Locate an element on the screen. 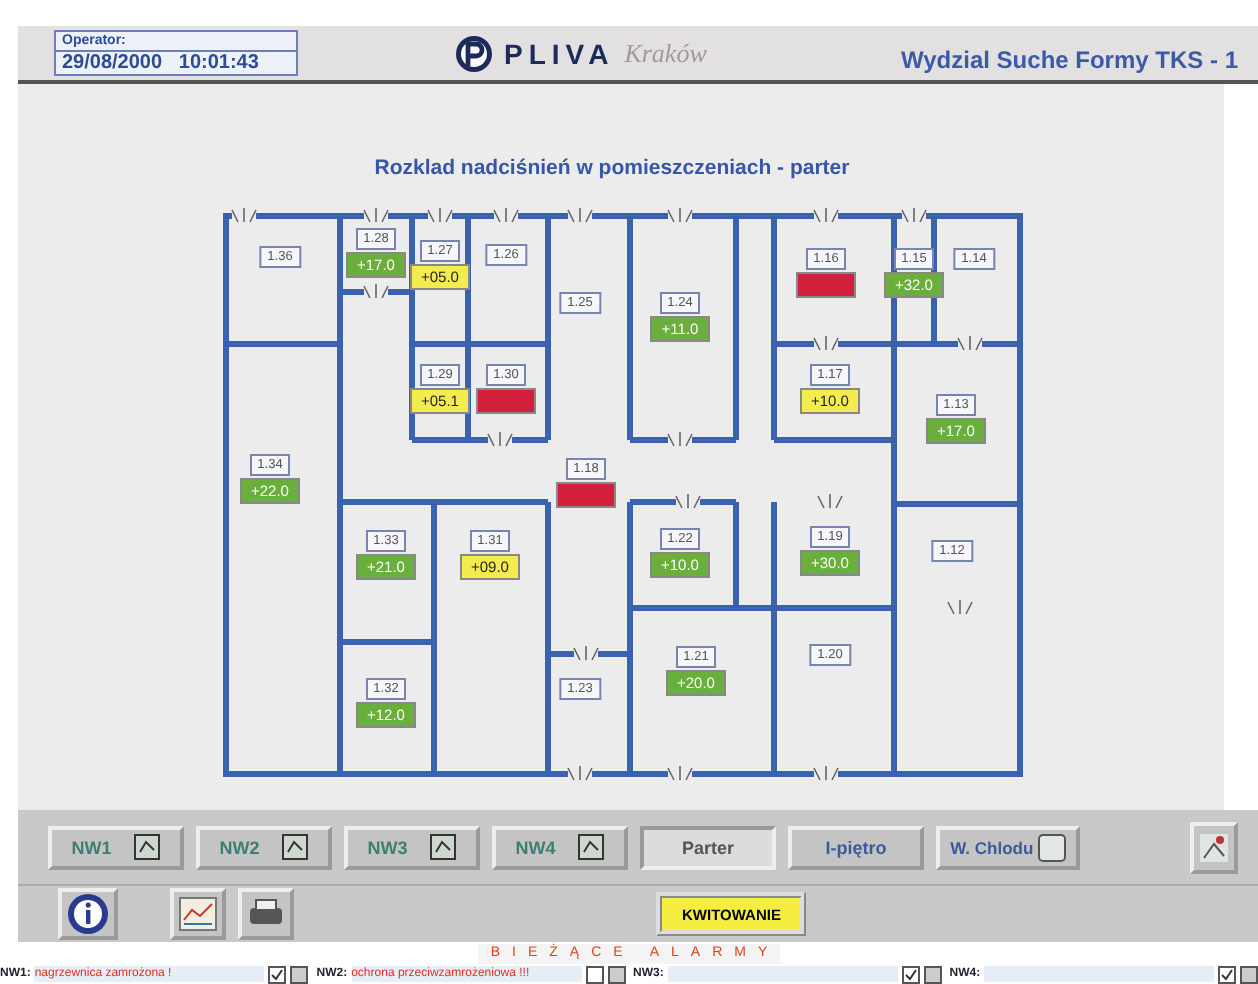 The image size is (1258, 984). nav-button: I-piętro is located at coordinates (856, 847).